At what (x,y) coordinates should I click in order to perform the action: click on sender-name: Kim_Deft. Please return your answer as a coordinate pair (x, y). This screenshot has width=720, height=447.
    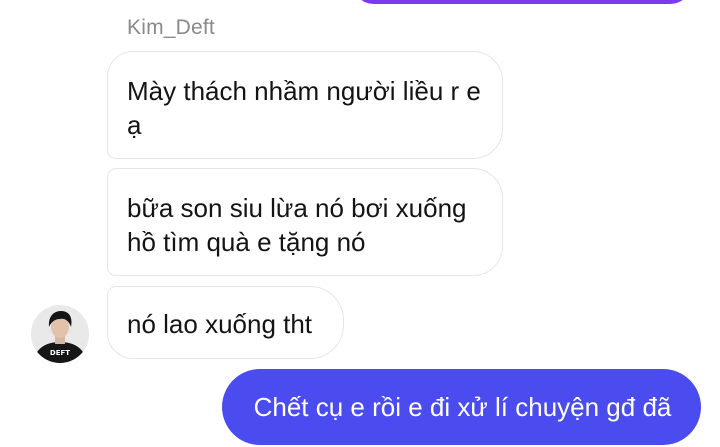
    Looking at the image, I should click on (171, 27).